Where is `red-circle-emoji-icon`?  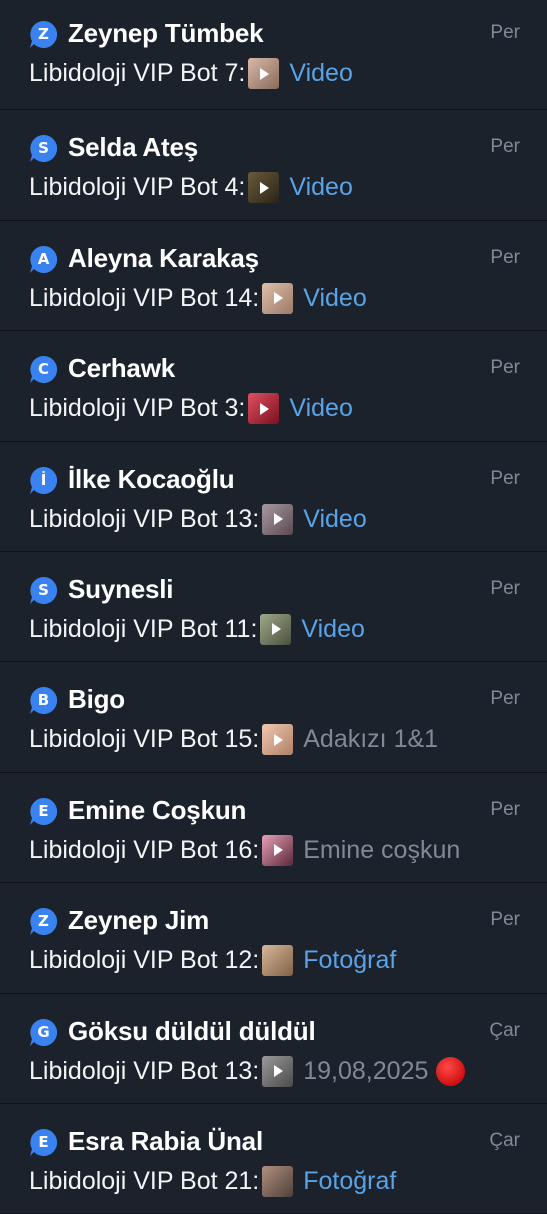
red-circle-emoji-icon is located at coordinates (451, 1071).